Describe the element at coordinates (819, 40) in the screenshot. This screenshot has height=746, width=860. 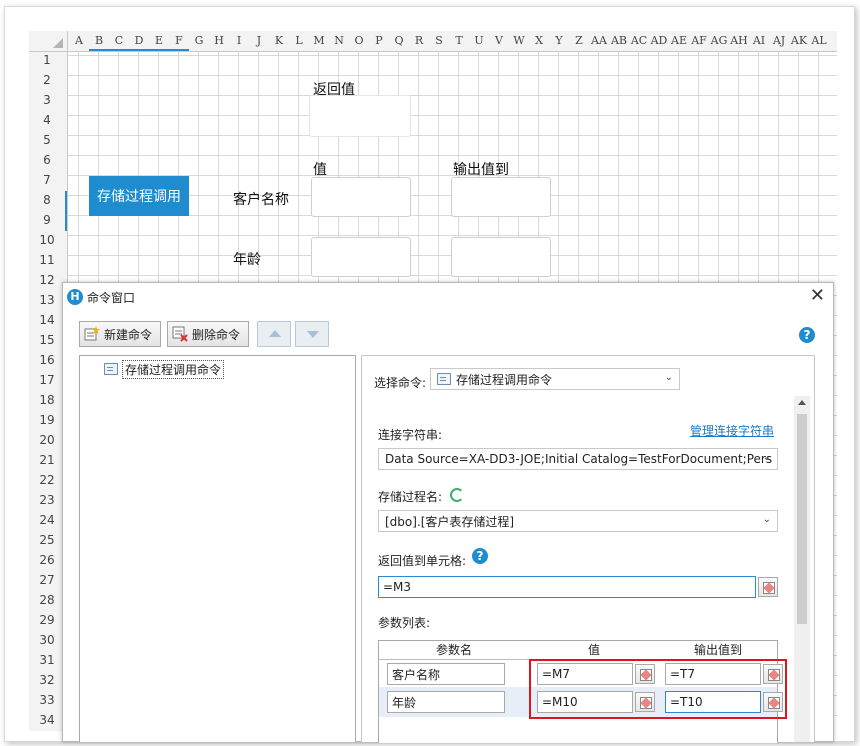
I see `column-header: AL` at that location.